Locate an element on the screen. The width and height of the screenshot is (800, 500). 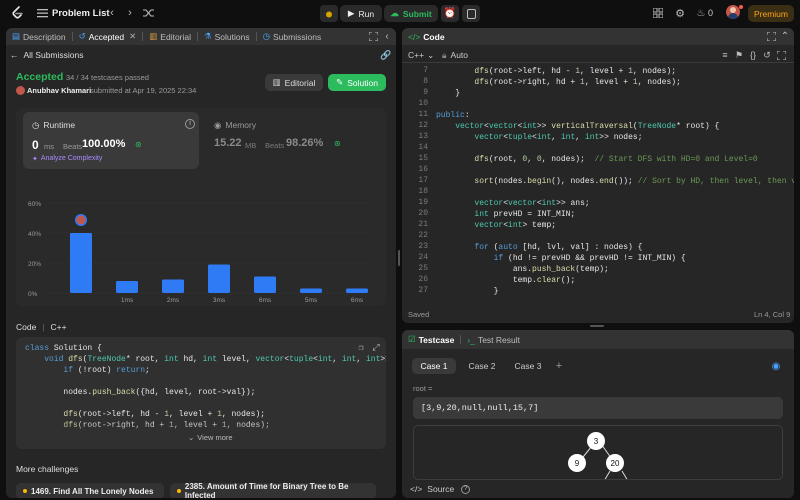
tab-editorial: ▥ Editorial is located at coordinates (170, 36).